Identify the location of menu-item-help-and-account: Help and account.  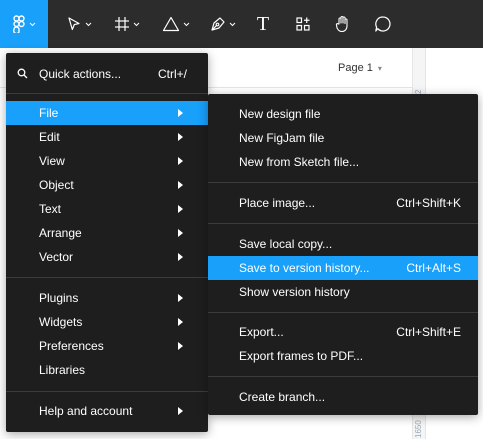
(107, 411).